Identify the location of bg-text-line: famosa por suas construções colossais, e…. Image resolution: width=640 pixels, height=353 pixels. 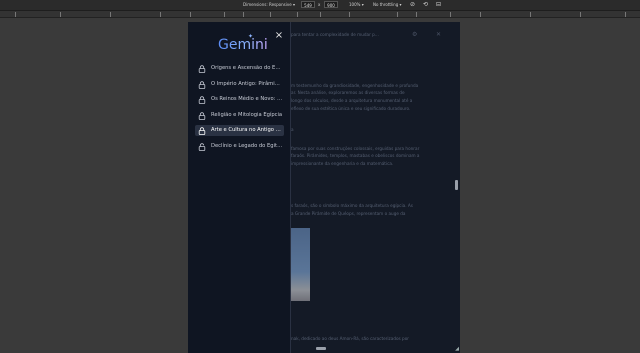
(355, 148).